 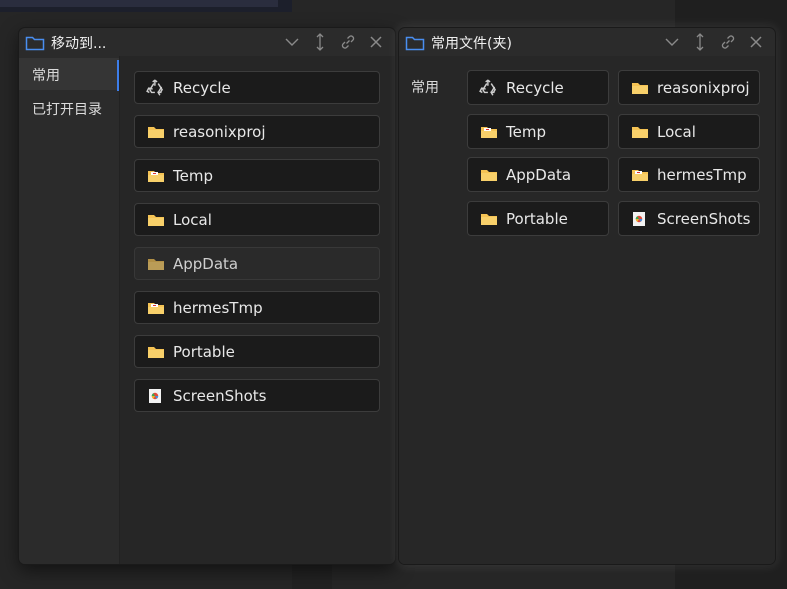 What do you see at coordinates (69, 74) in the screenshot?
I see `sidebar-item-common: 常用` at bounding box center [69, 74].